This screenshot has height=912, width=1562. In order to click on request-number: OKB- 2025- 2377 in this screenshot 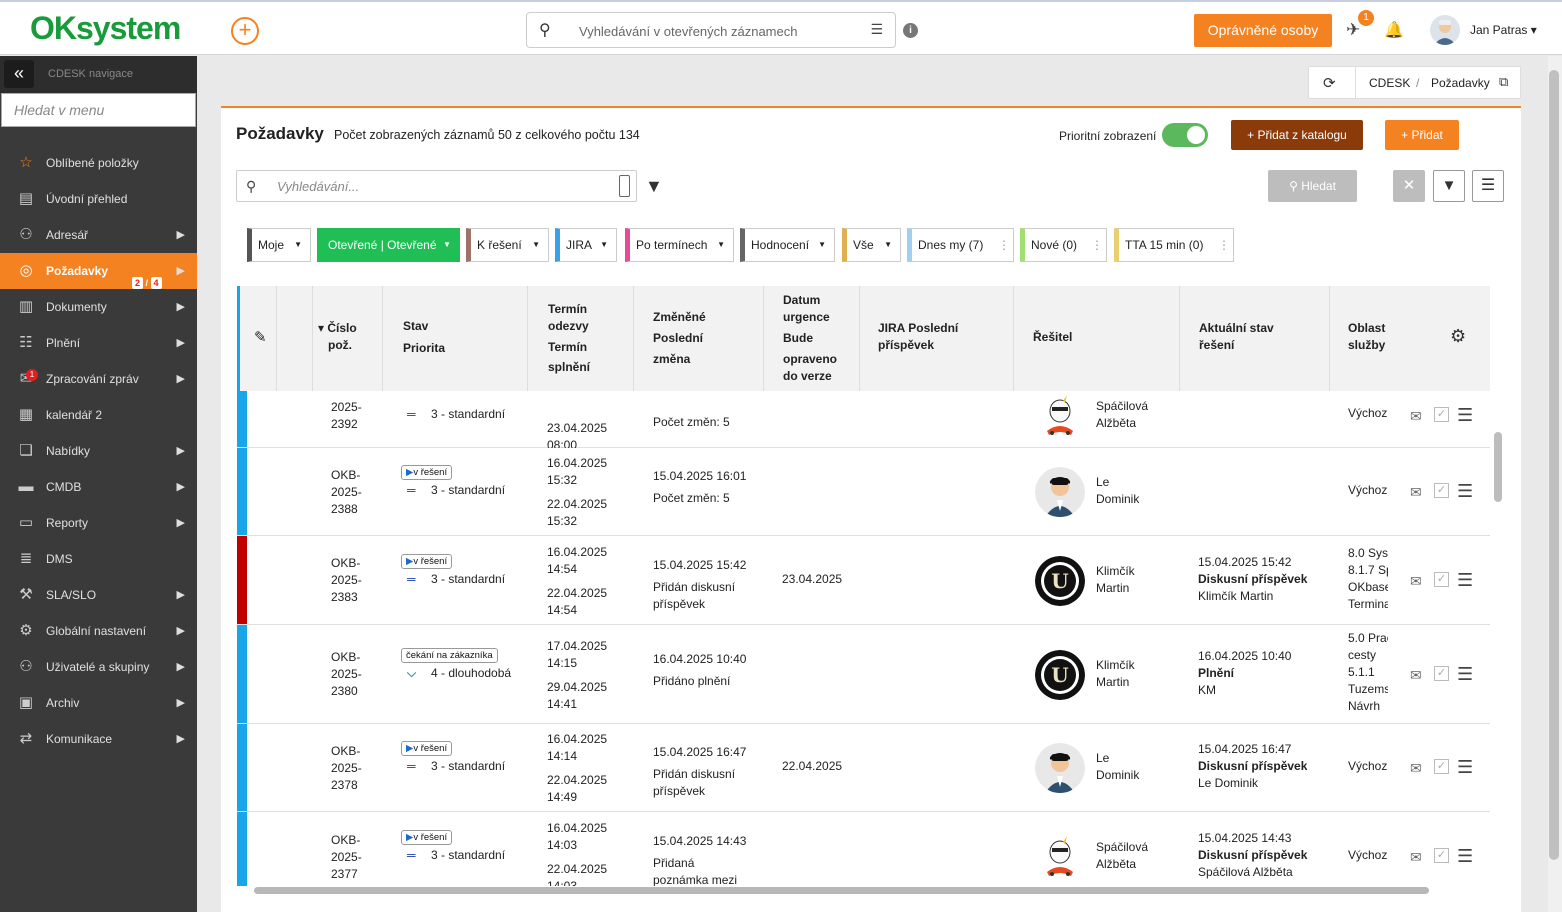, I will do `click(346, 857)`.